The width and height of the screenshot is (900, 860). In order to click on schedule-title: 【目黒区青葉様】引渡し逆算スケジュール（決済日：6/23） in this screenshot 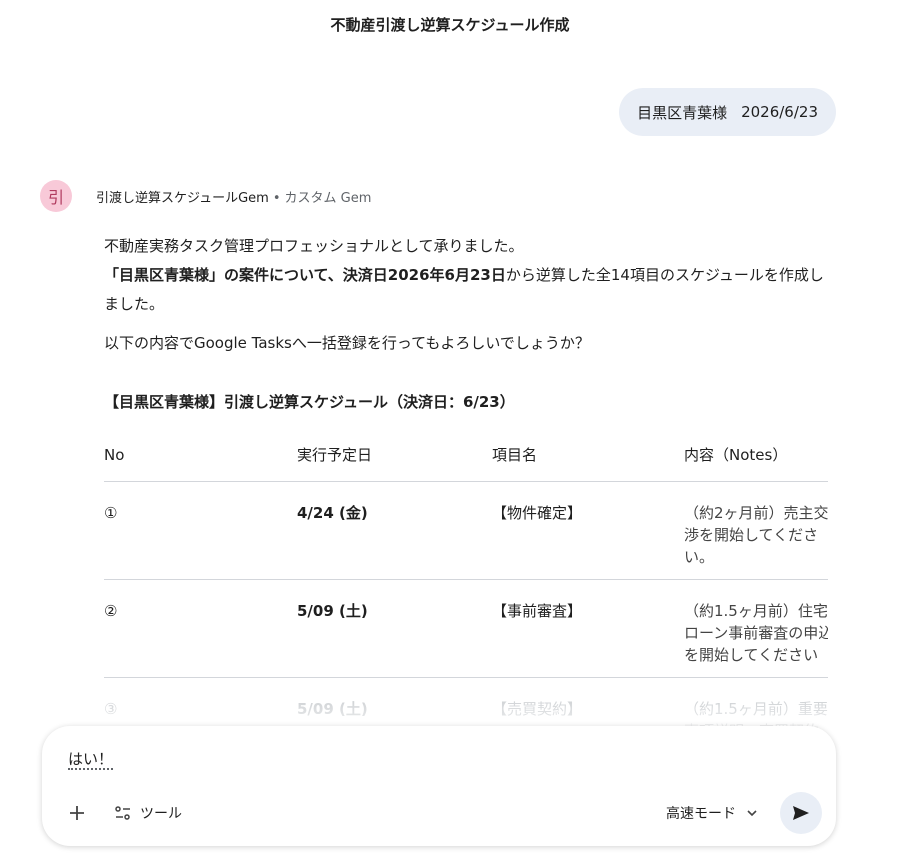, I will do `click(309, 402)`.